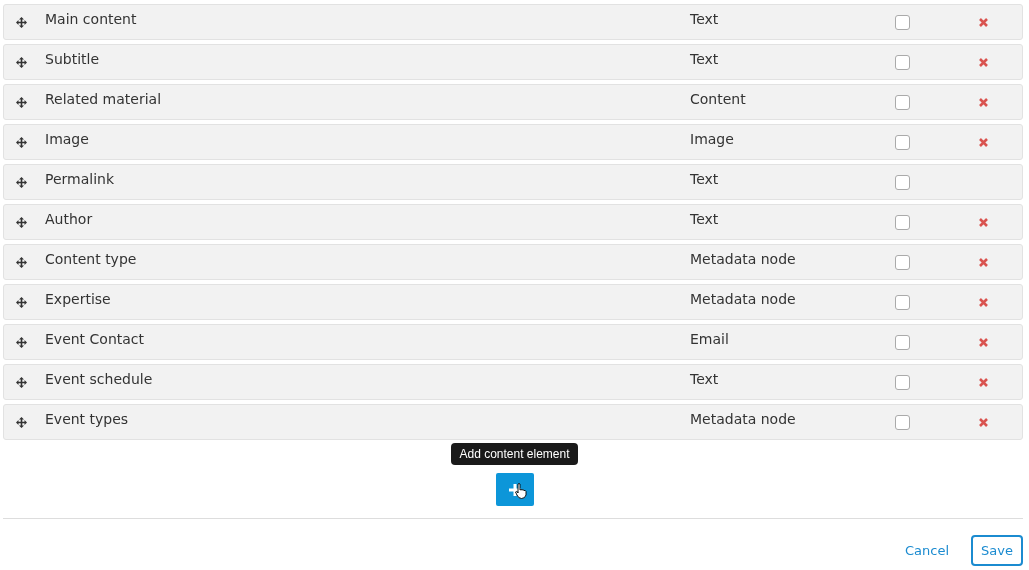 The width and height of the screenshot is (1029, 570). I want to click on save-button: Save, so click(997, 550).